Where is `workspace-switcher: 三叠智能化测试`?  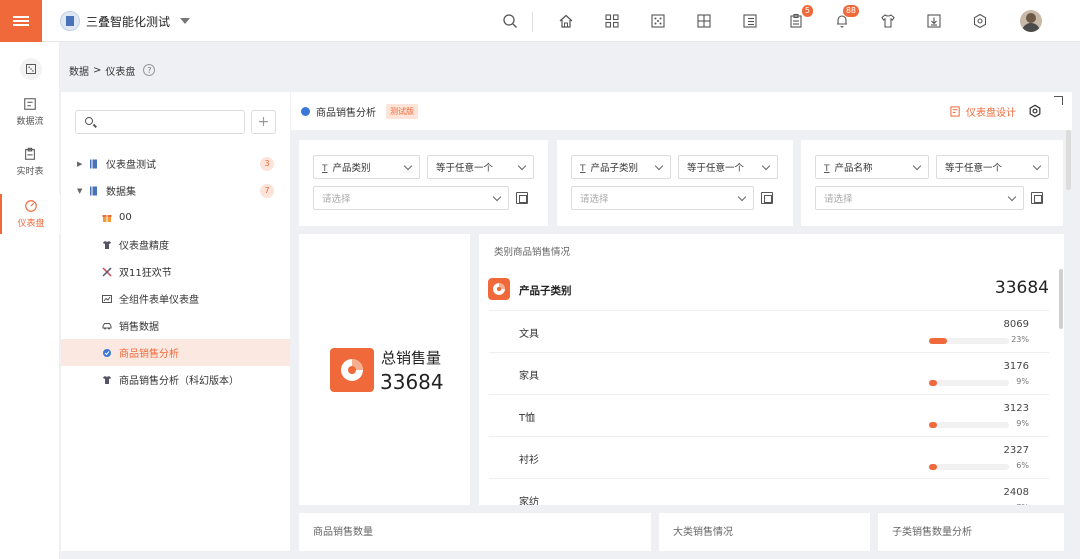
workspace-switcher: 三叠智能化测试 is located at coordinates (125, 21).